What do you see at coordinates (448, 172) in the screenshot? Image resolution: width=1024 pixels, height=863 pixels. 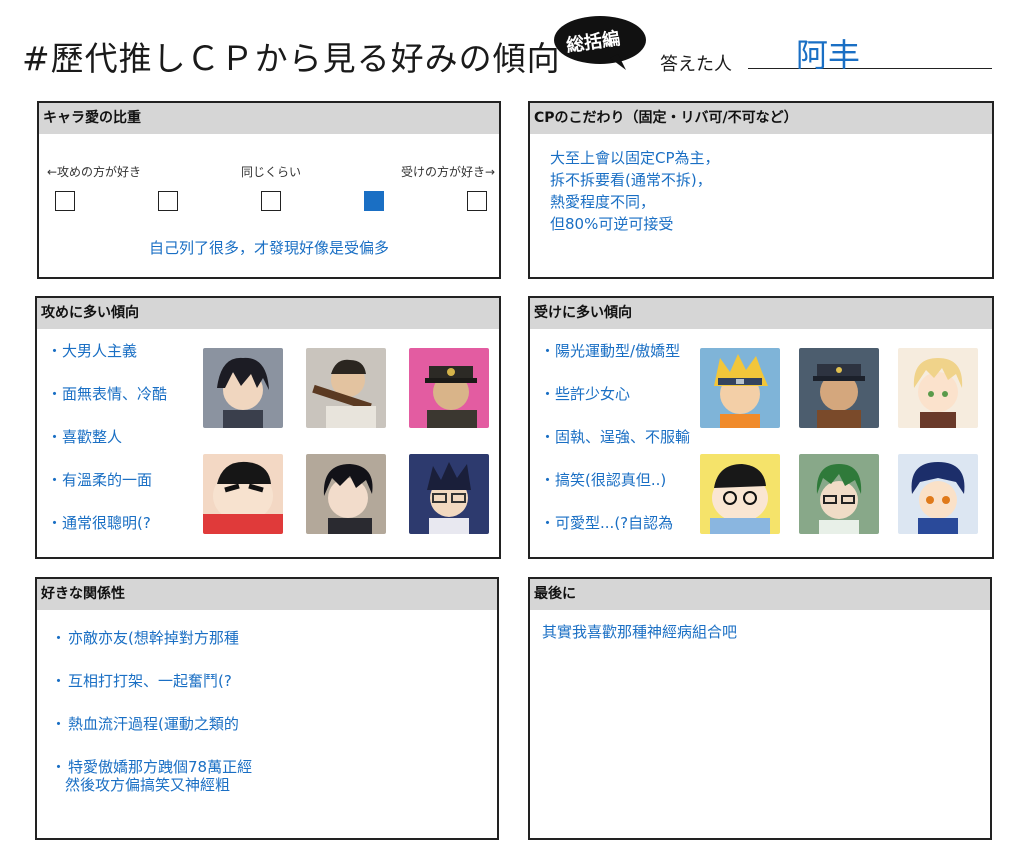 I see `scale-right-label: 受けの方が好き→` at bounding box center [448, 172].